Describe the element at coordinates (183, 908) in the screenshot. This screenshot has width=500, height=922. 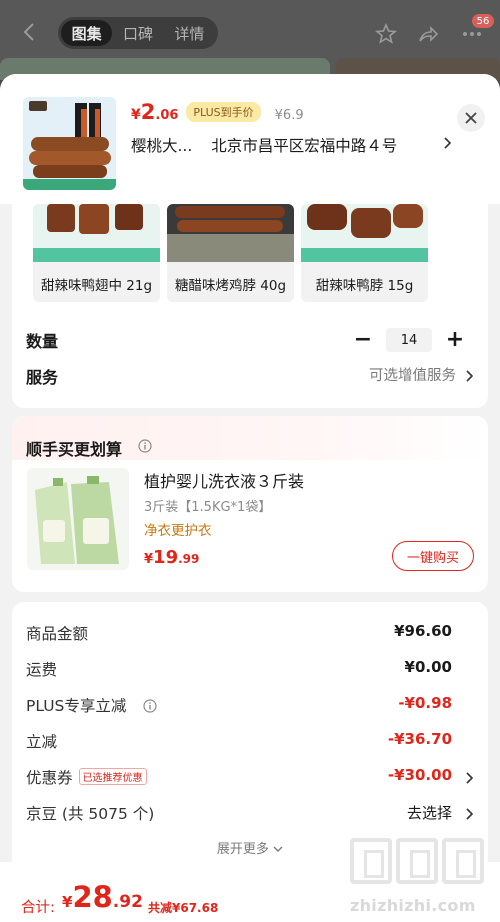
I see `total-discount: 共减¥67.68` at that location.